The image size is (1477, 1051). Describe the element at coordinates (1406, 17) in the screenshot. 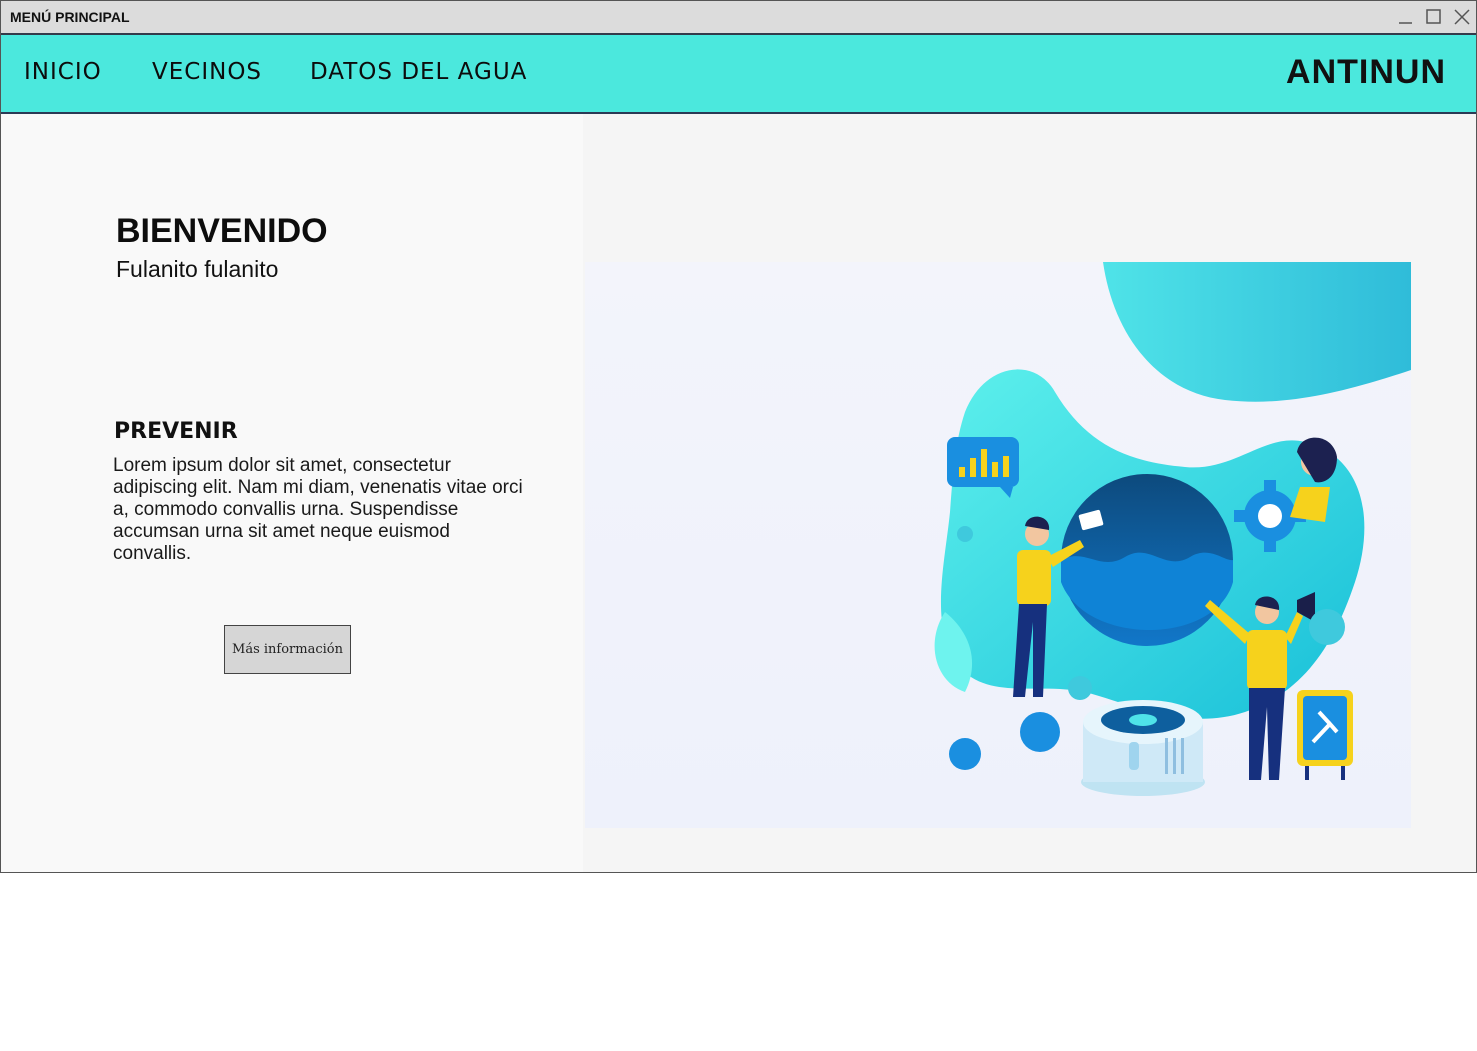

I see `minimize-icon` at that location.